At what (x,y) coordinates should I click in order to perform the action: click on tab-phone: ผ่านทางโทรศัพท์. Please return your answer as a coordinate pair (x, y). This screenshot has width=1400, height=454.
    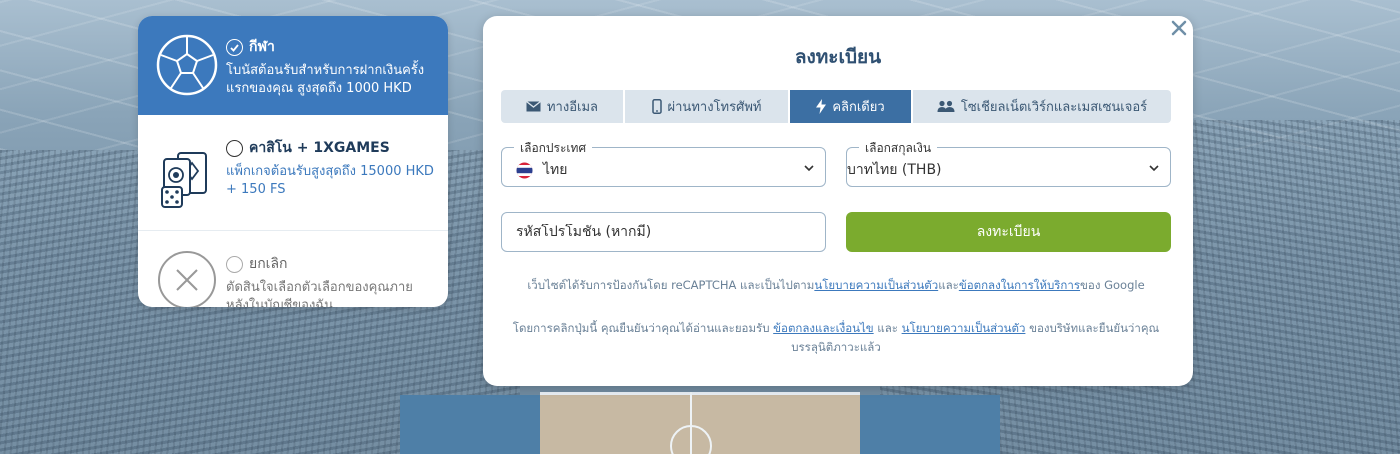
    Looking at the image, I should click on (707, 106).